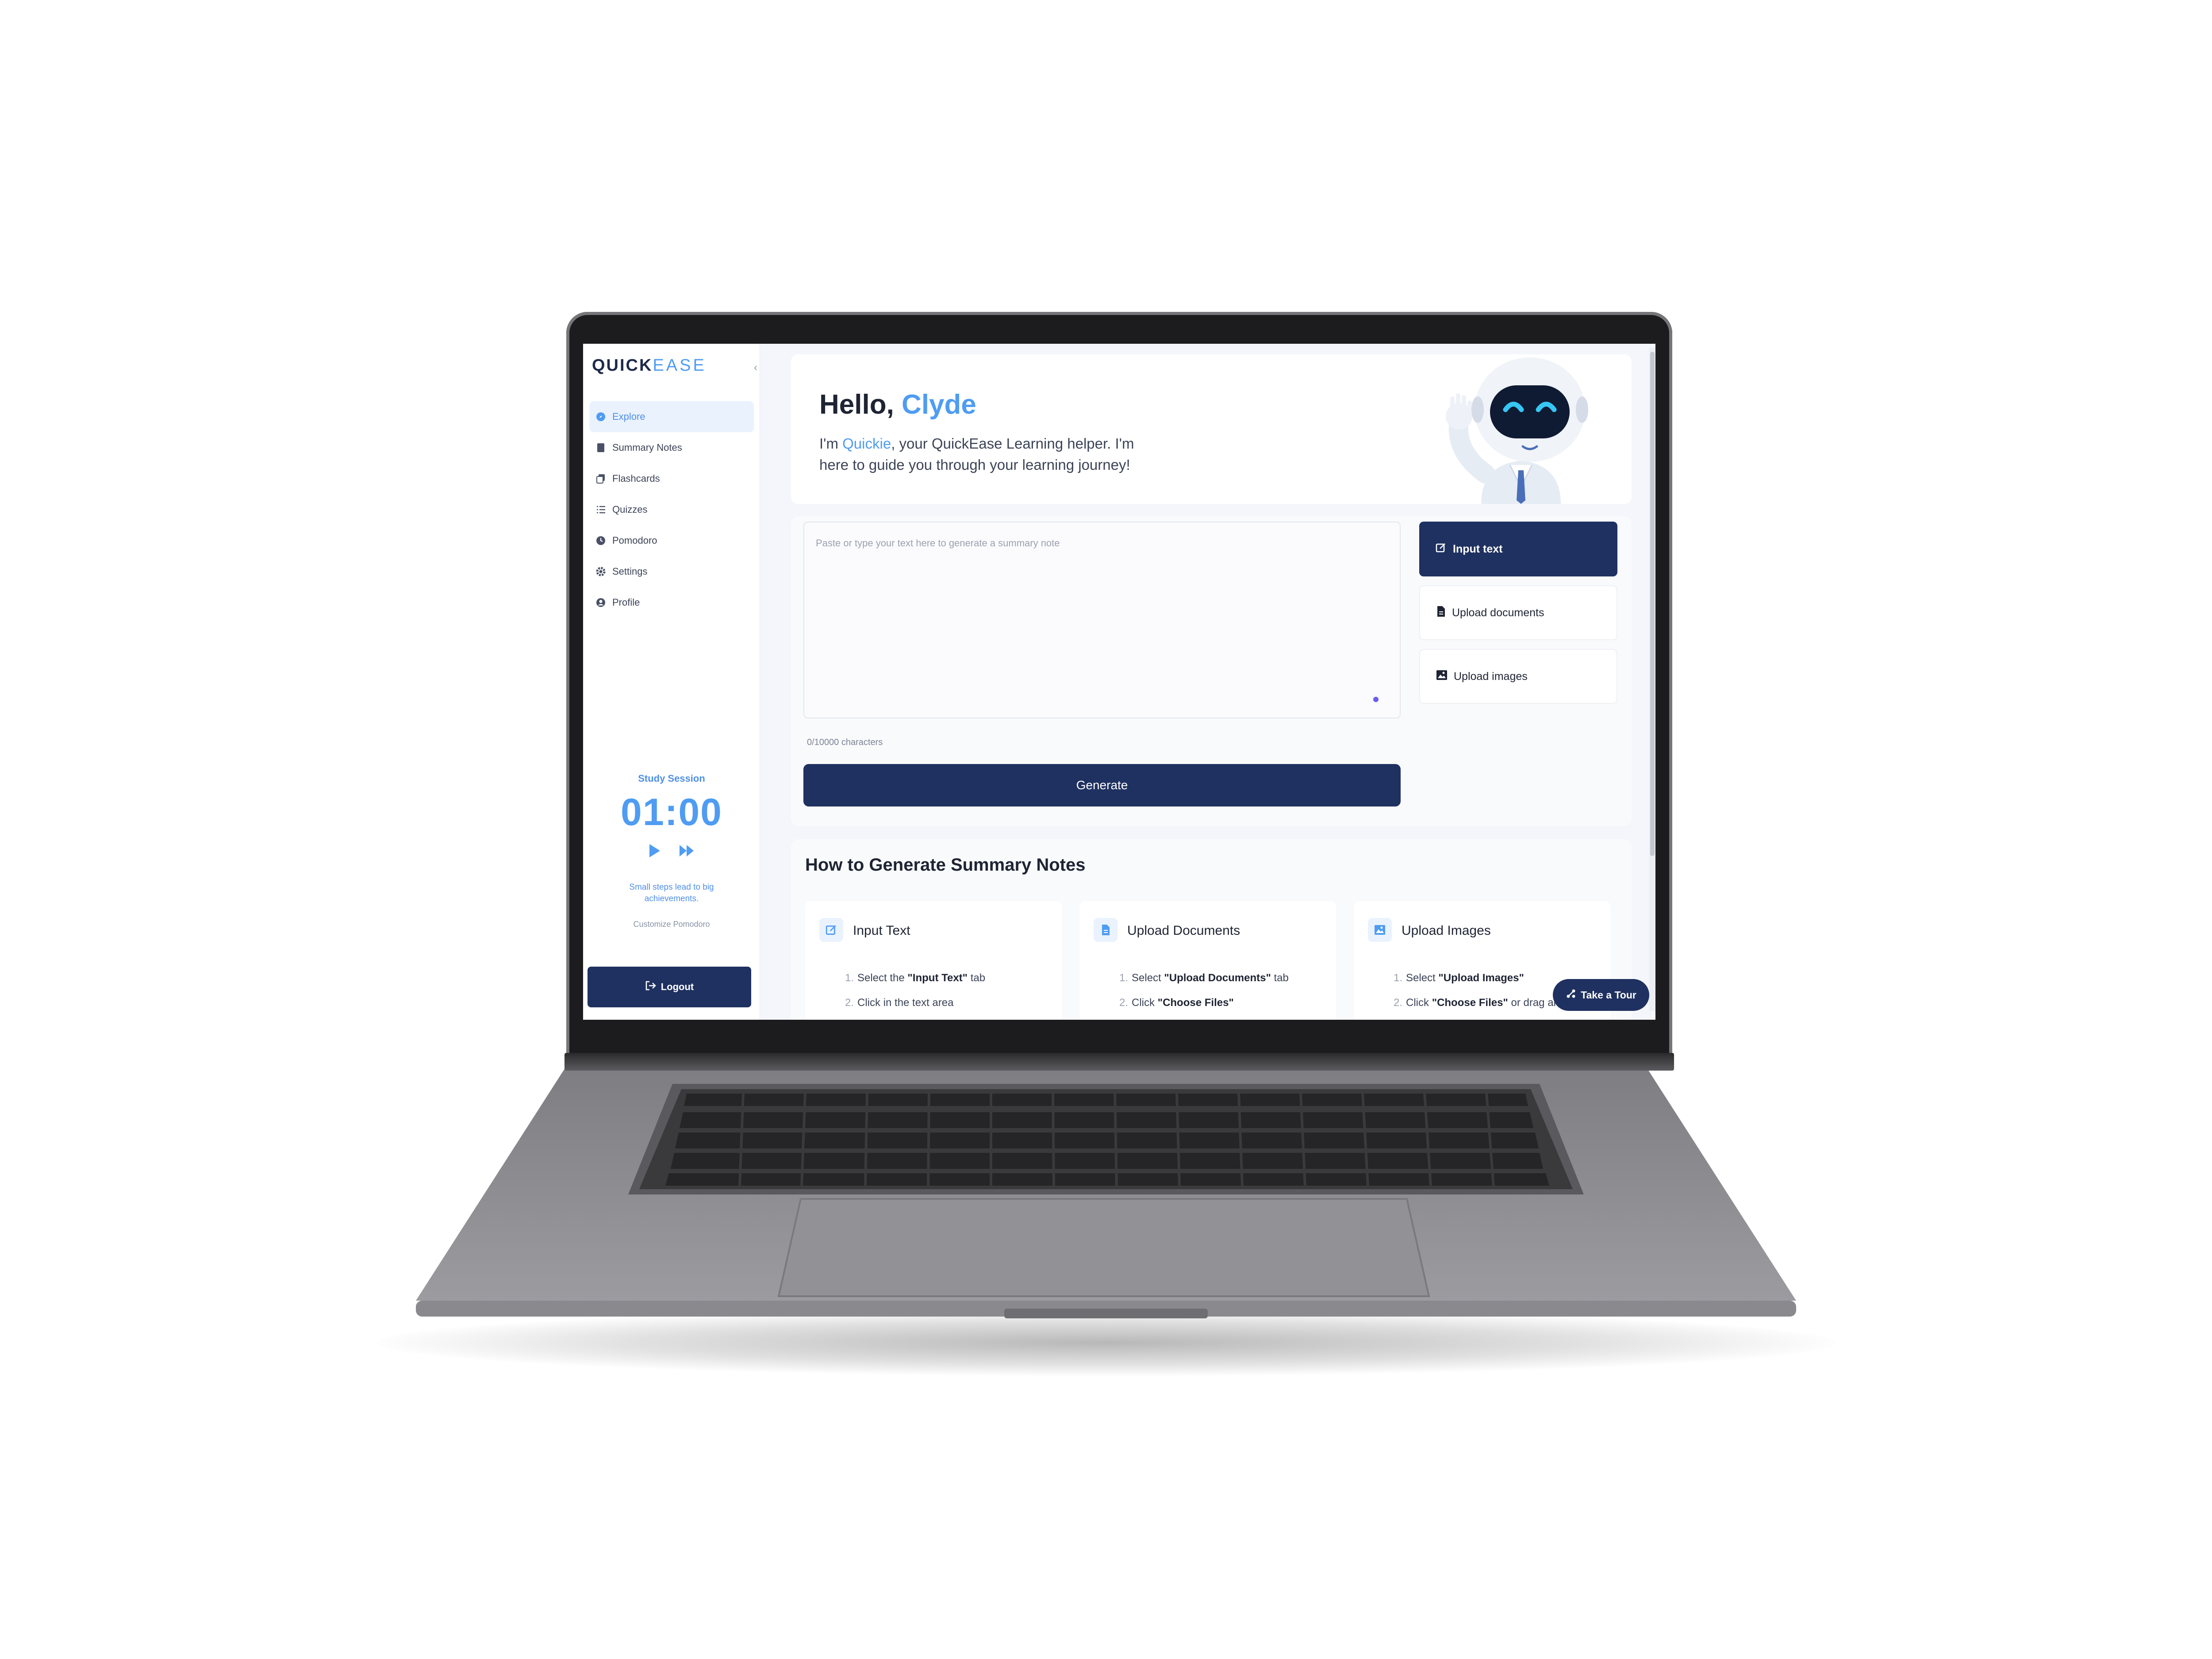 The width and height of the screenshot is (2212, 1659). What do you see at coordinates (680, 365) in the screenshot?
I see `logo-text-accent: EASE` at bounding box center [680, 365].